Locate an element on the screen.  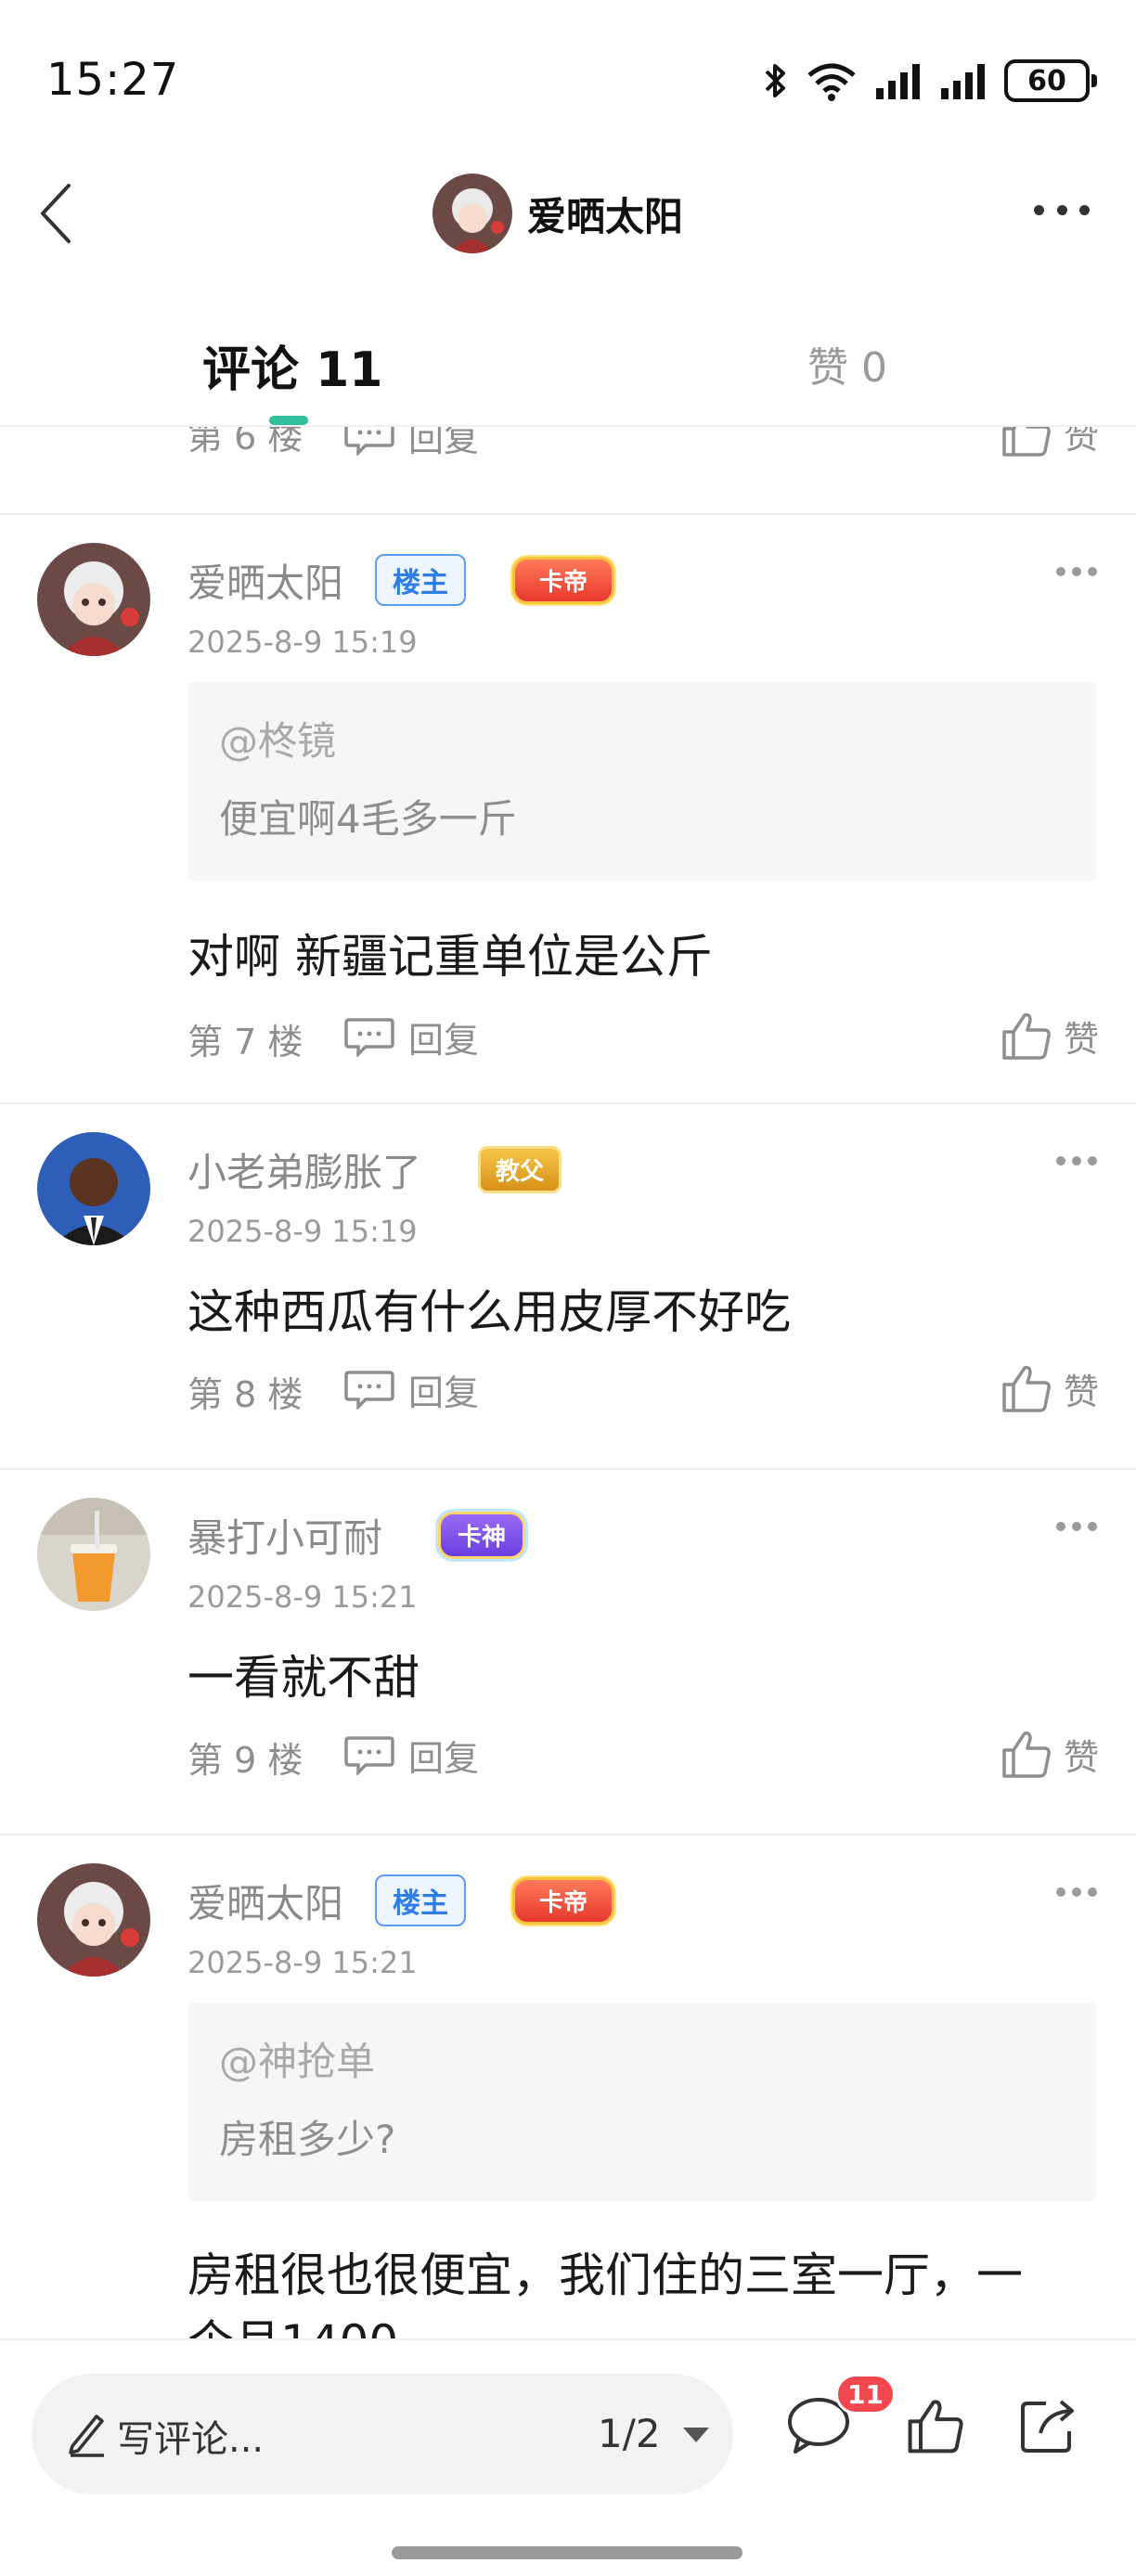
quoted-username: @神抢单 is located at coordinates (297, 2061).